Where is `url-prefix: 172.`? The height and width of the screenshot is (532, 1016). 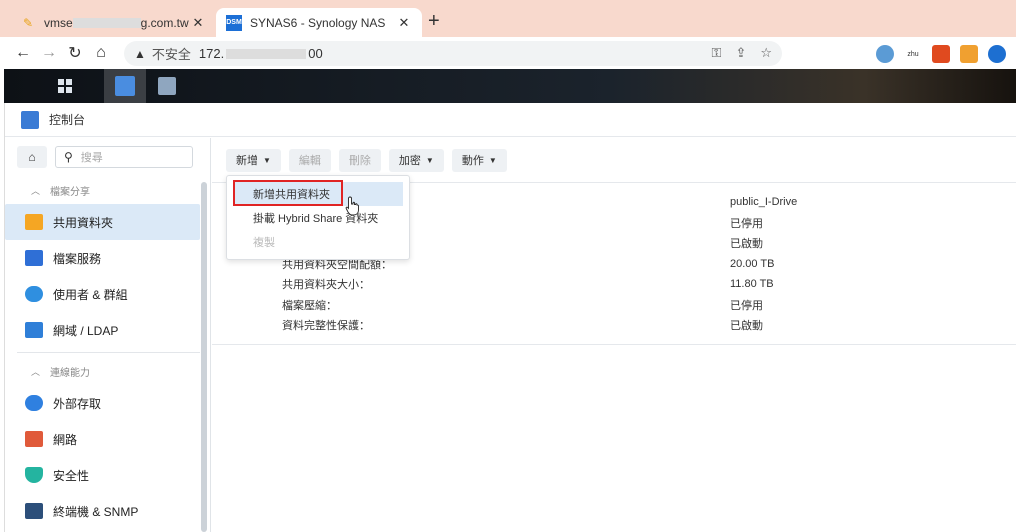
url-prefix: 172. is located at coordinates (211, 53).